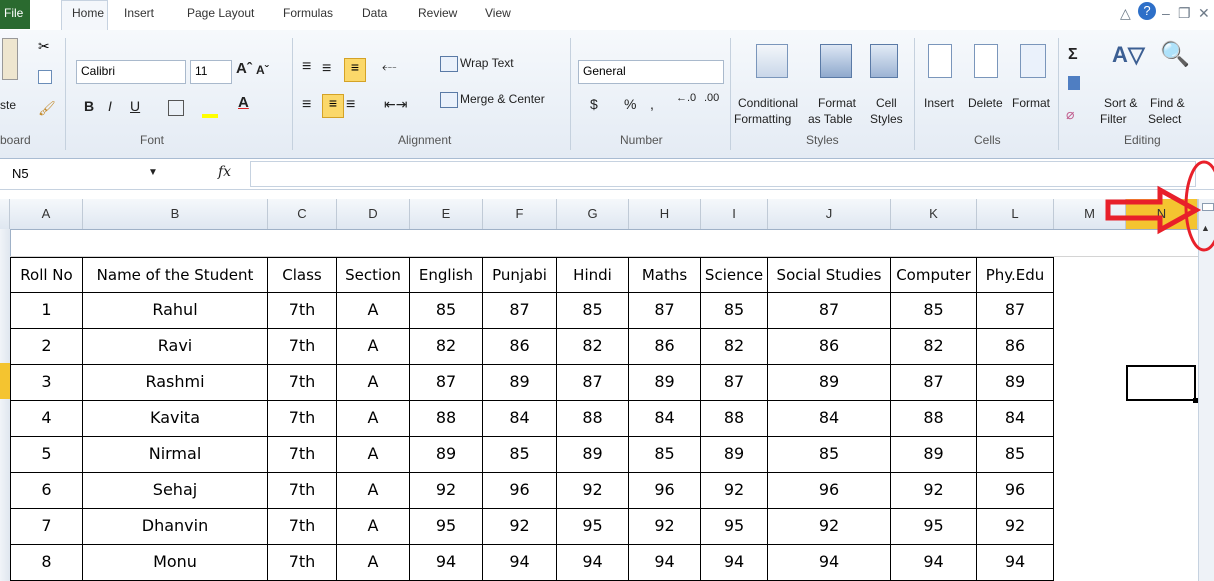  What do you see at coordinates (175, 214) in the screenshot?
I see `col-header-b: B` at bounding box center [175, 214].